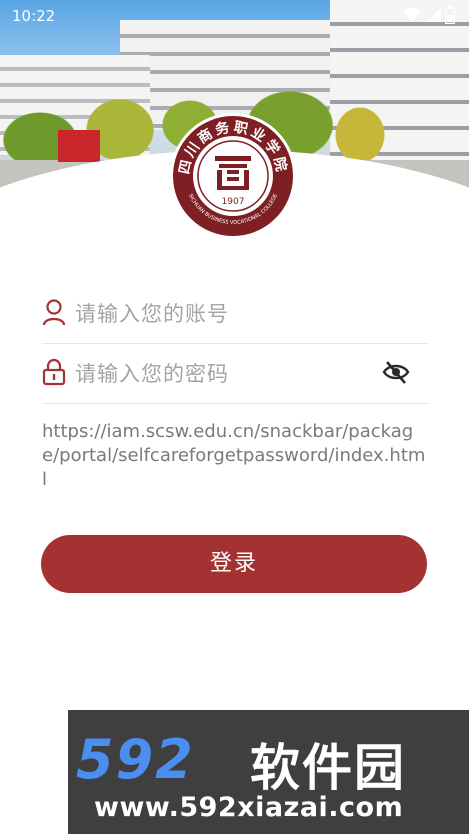  Describe the element at coordinates (54, 312) in the screenshot. I see `user-icon` at that location.